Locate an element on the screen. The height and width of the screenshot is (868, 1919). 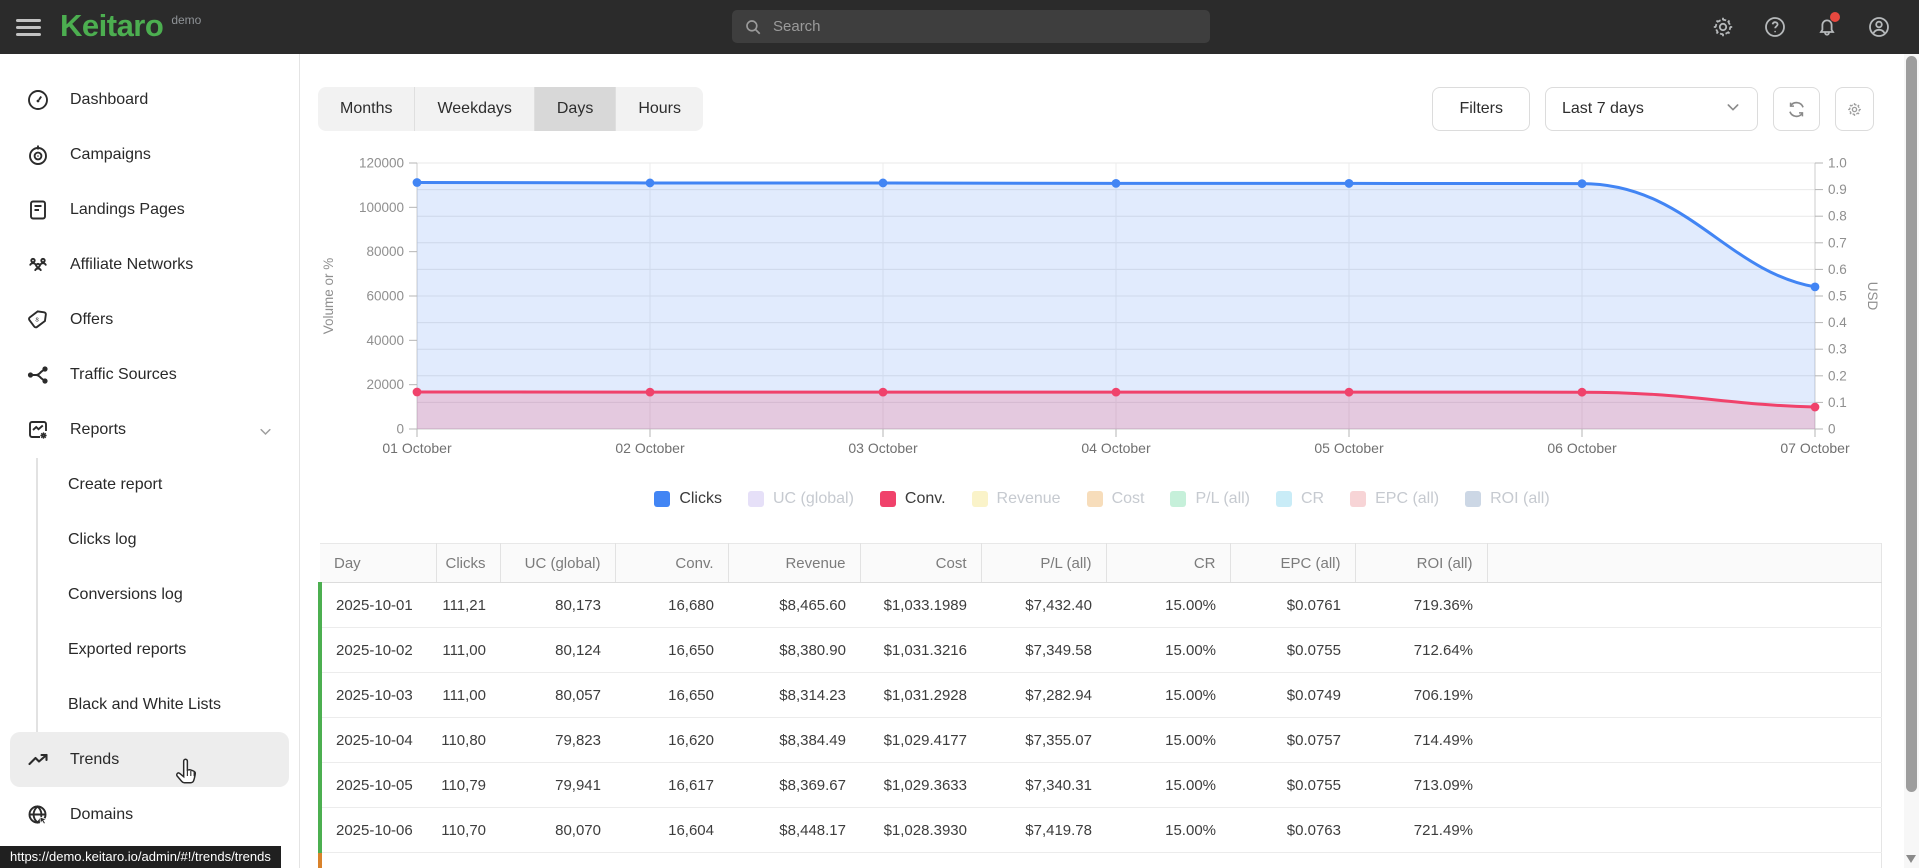
cell: 16,604 is located at coordinates (671, 830).